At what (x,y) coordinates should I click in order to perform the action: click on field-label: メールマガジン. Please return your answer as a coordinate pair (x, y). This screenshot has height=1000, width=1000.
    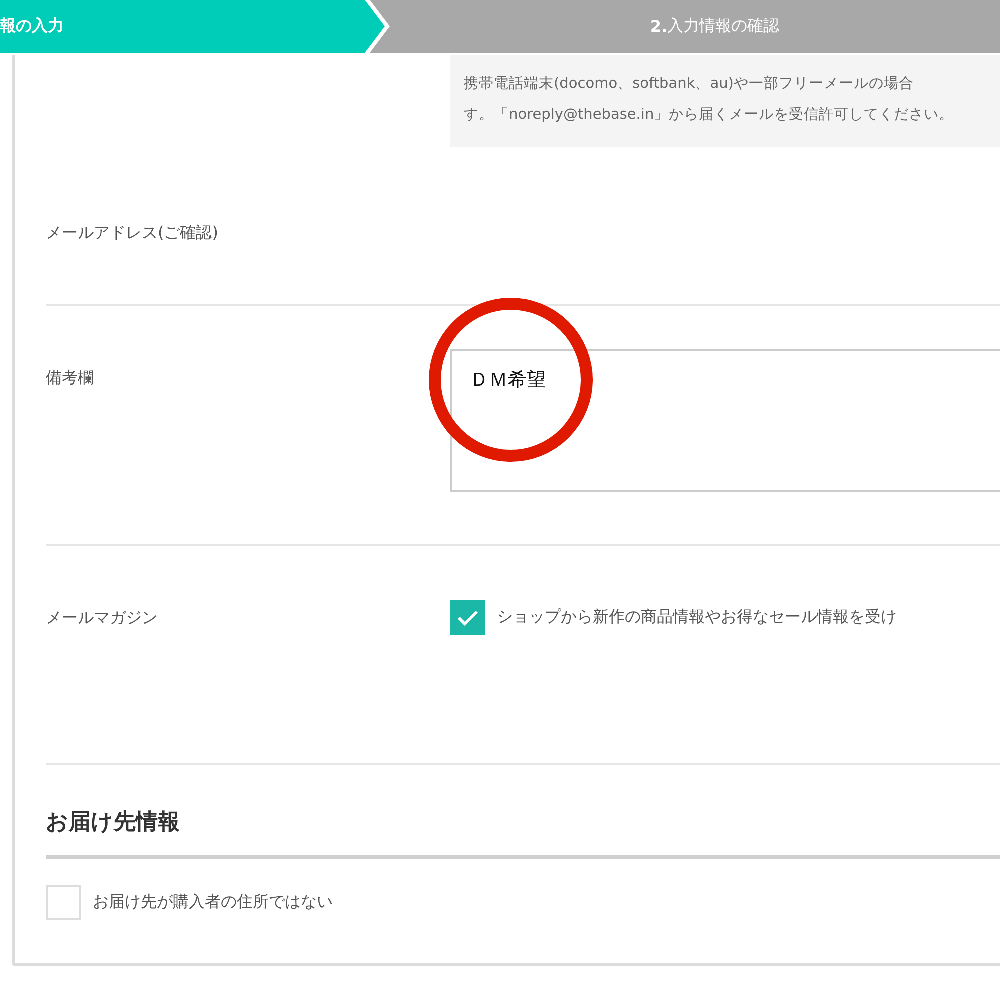
    Looking at the image, I should click on (102, 618).